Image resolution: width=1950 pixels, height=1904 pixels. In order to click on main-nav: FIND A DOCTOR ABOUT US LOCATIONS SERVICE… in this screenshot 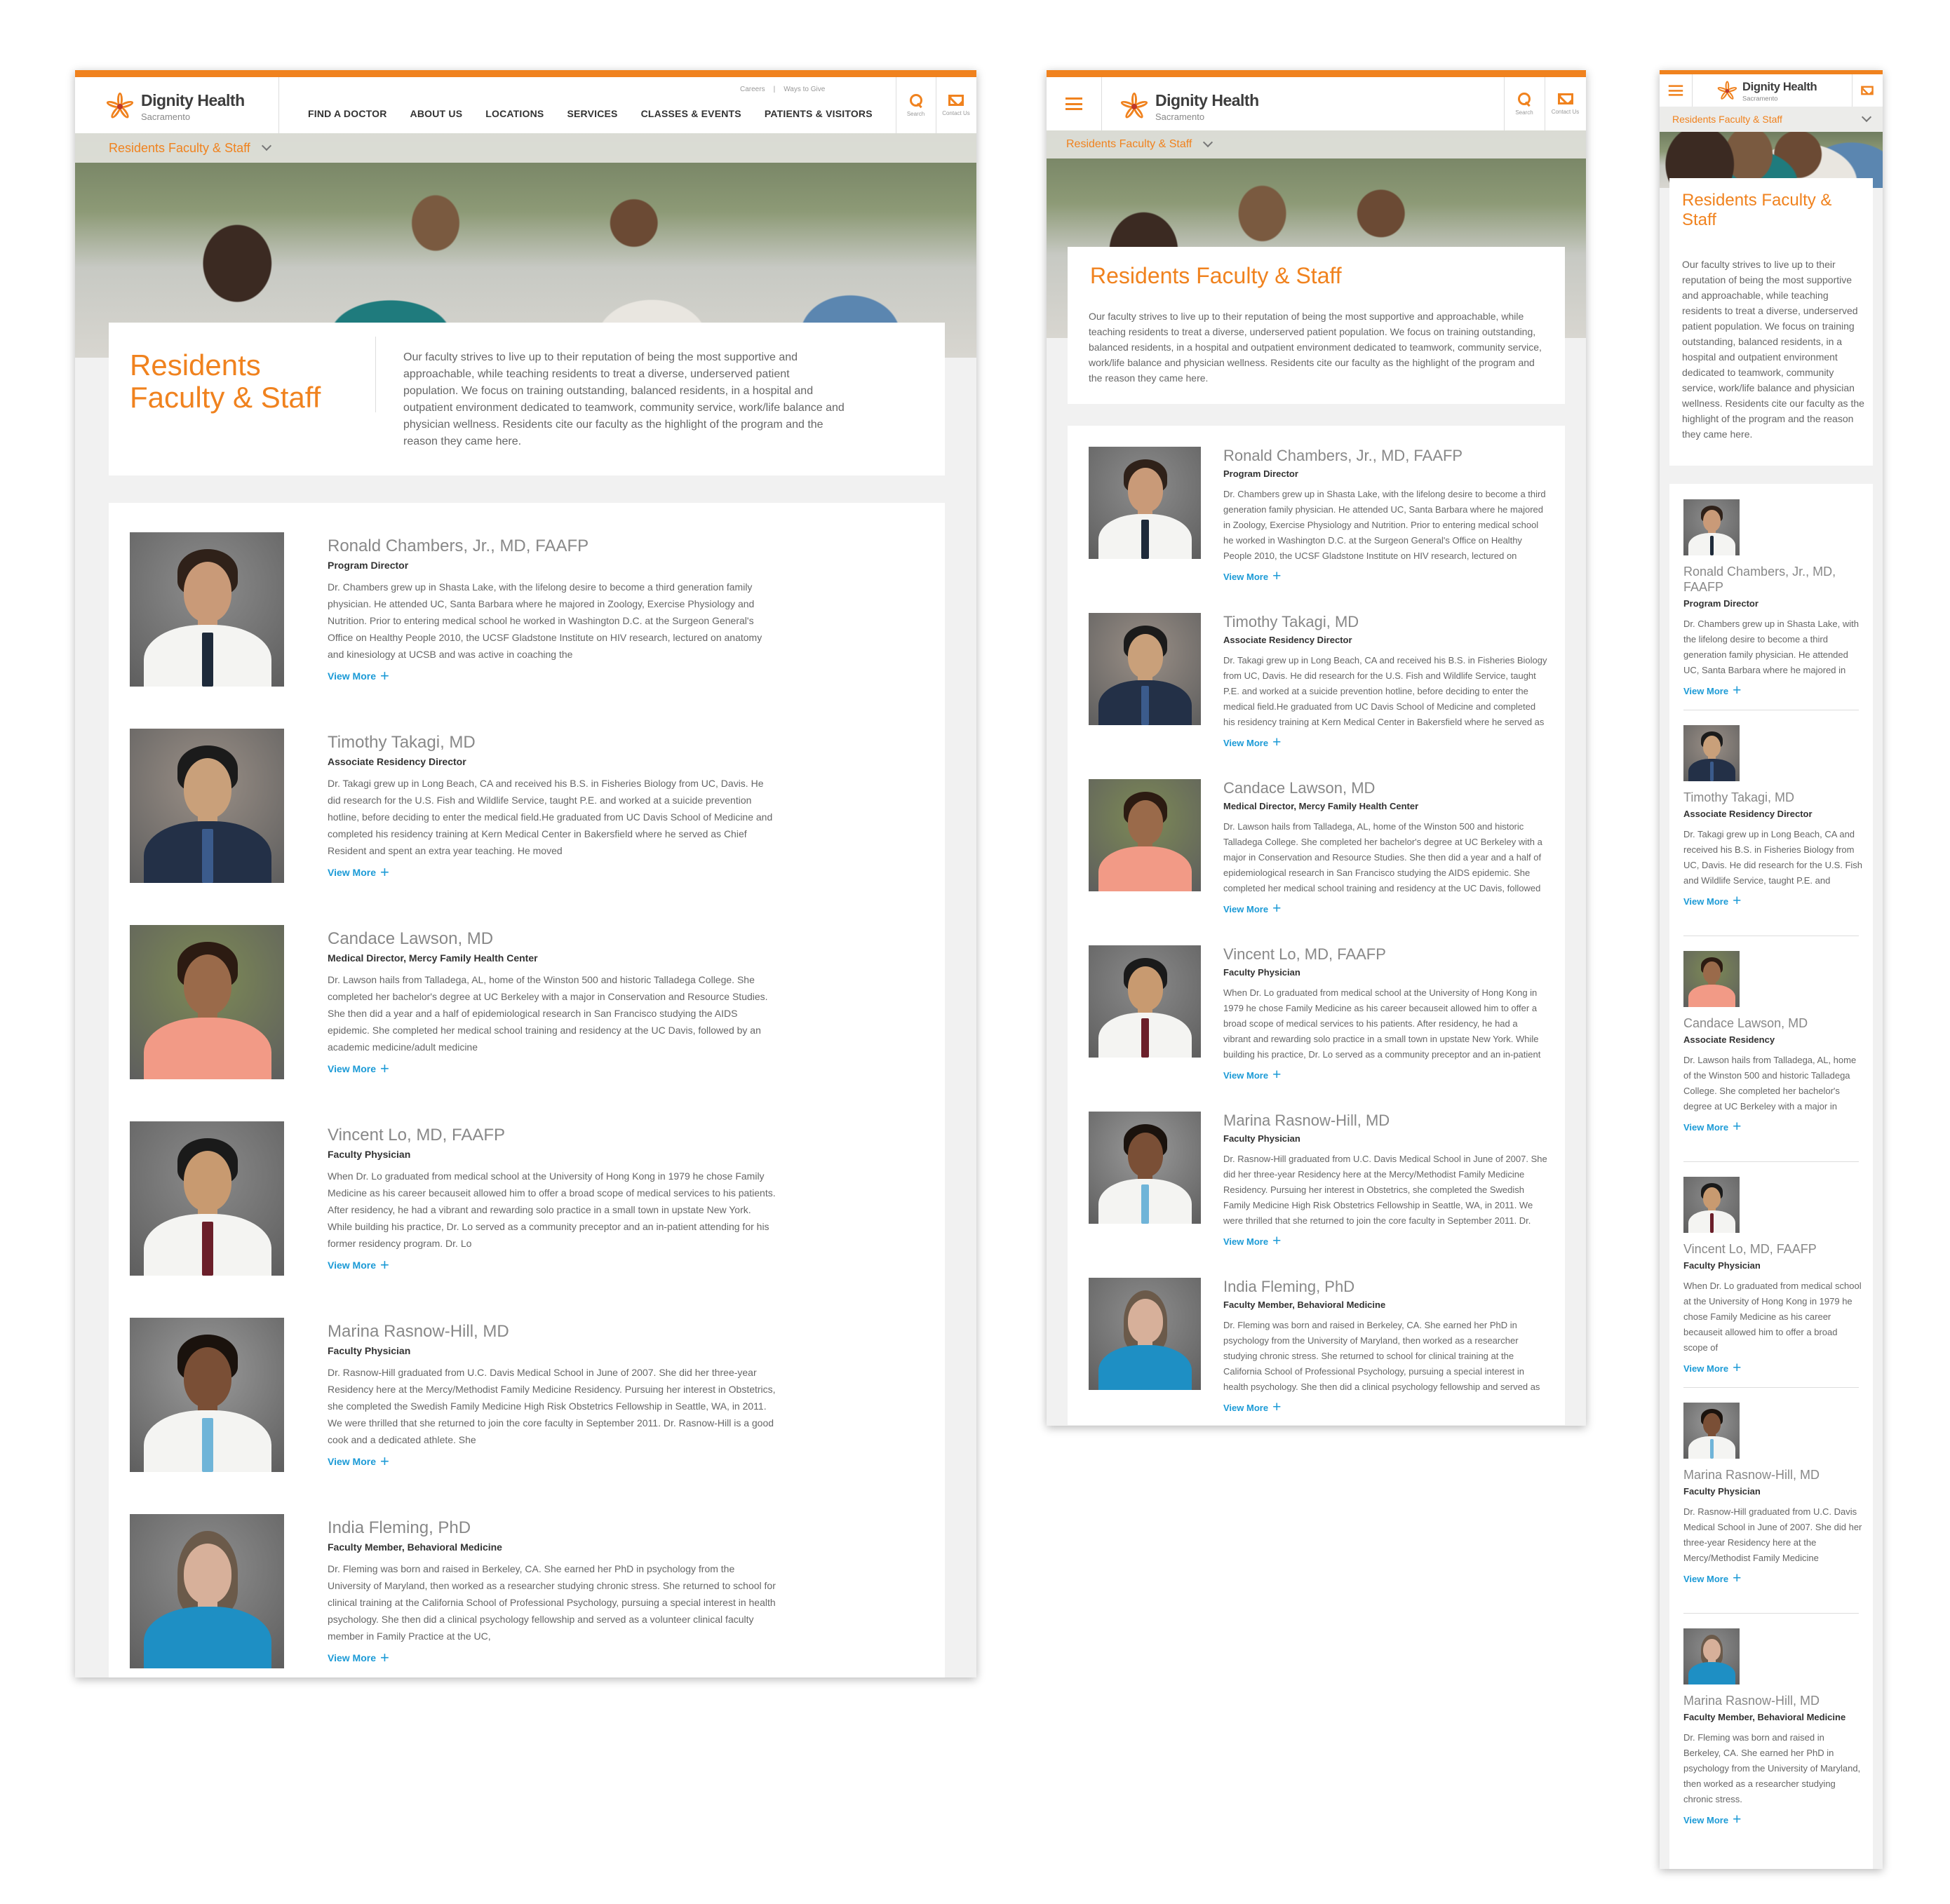, I will do `click(602, 114)`.